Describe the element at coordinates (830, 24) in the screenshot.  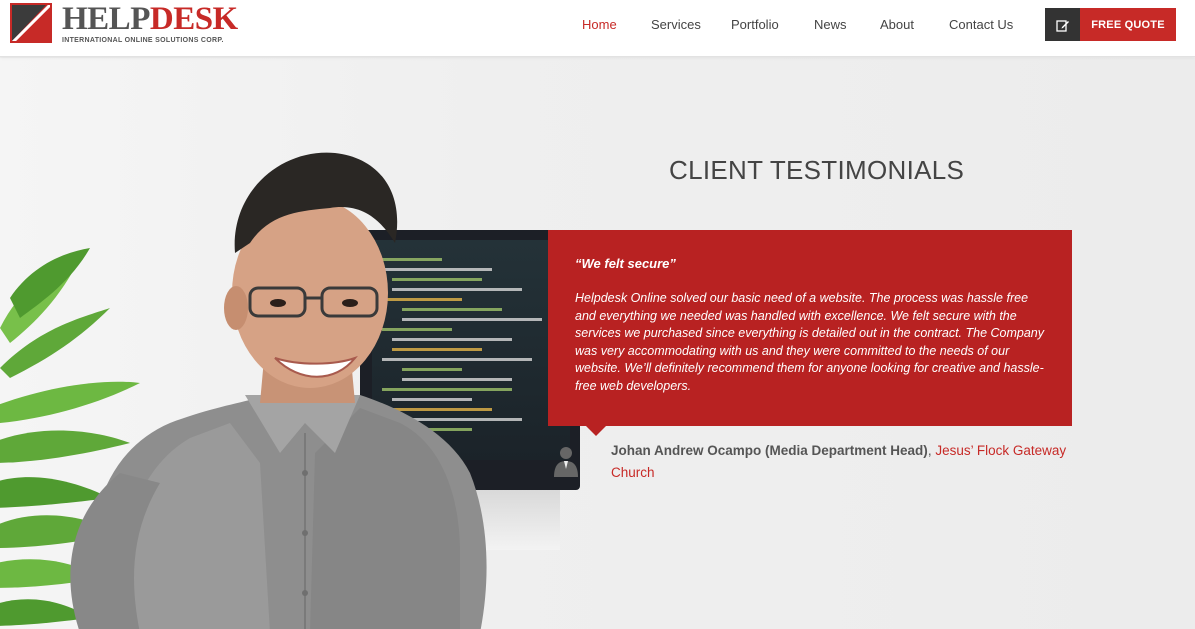
I see `nav-news: News` at that location.